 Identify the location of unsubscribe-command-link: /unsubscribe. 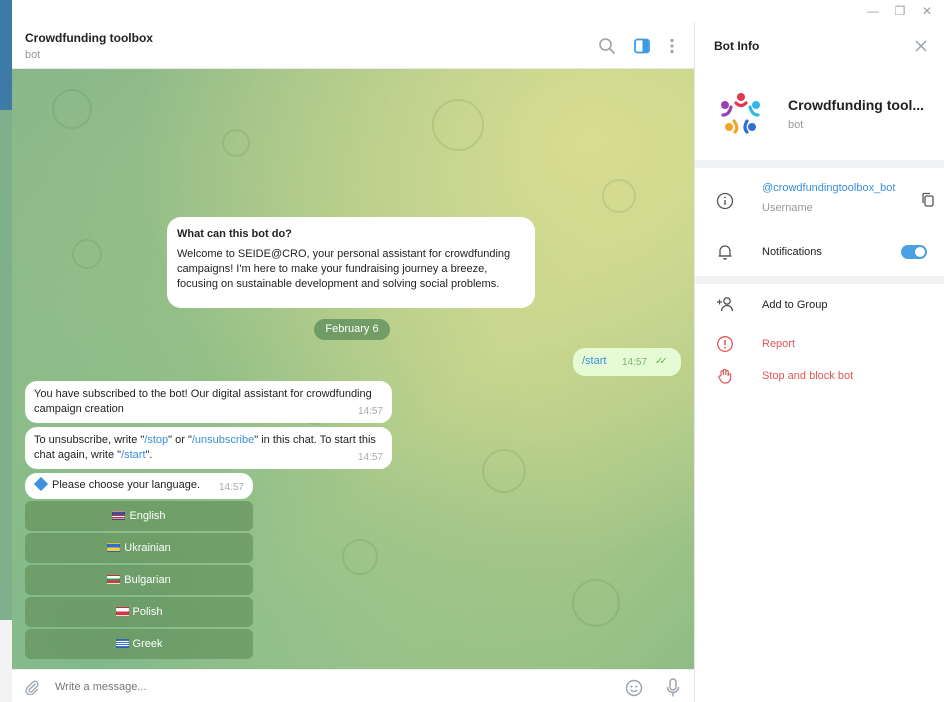
(223, 440).